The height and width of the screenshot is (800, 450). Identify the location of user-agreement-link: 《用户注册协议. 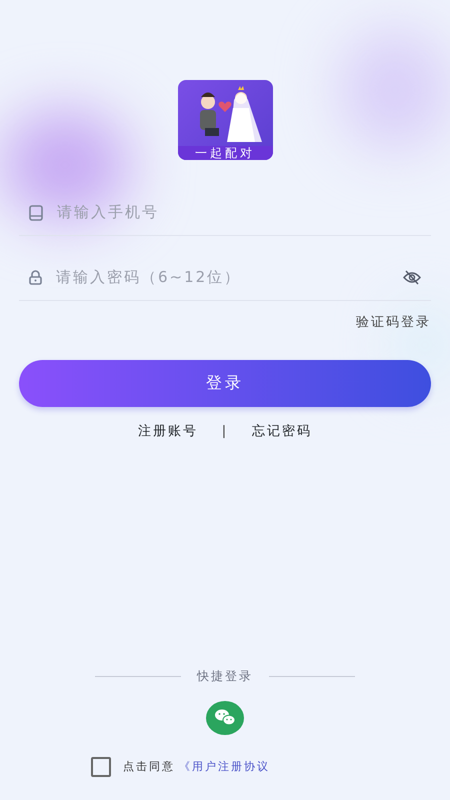
(224, 767).